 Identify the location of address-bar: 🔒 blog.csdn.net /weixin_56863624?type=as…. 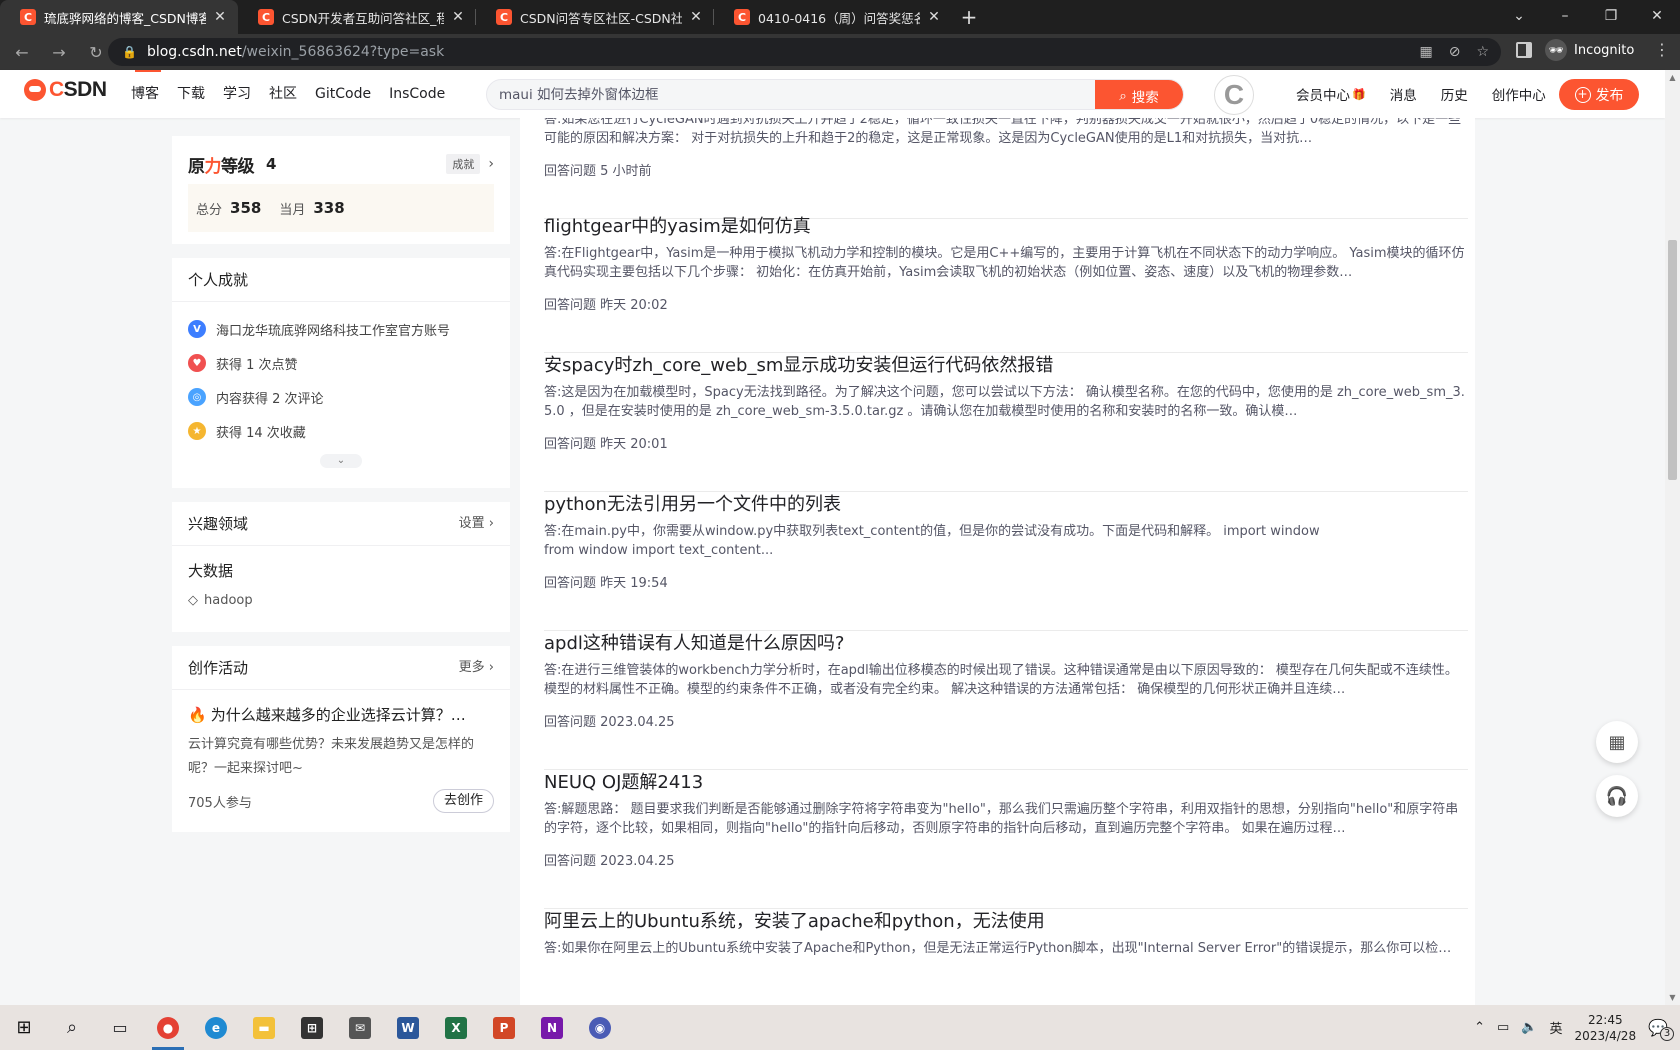
(804, 52).